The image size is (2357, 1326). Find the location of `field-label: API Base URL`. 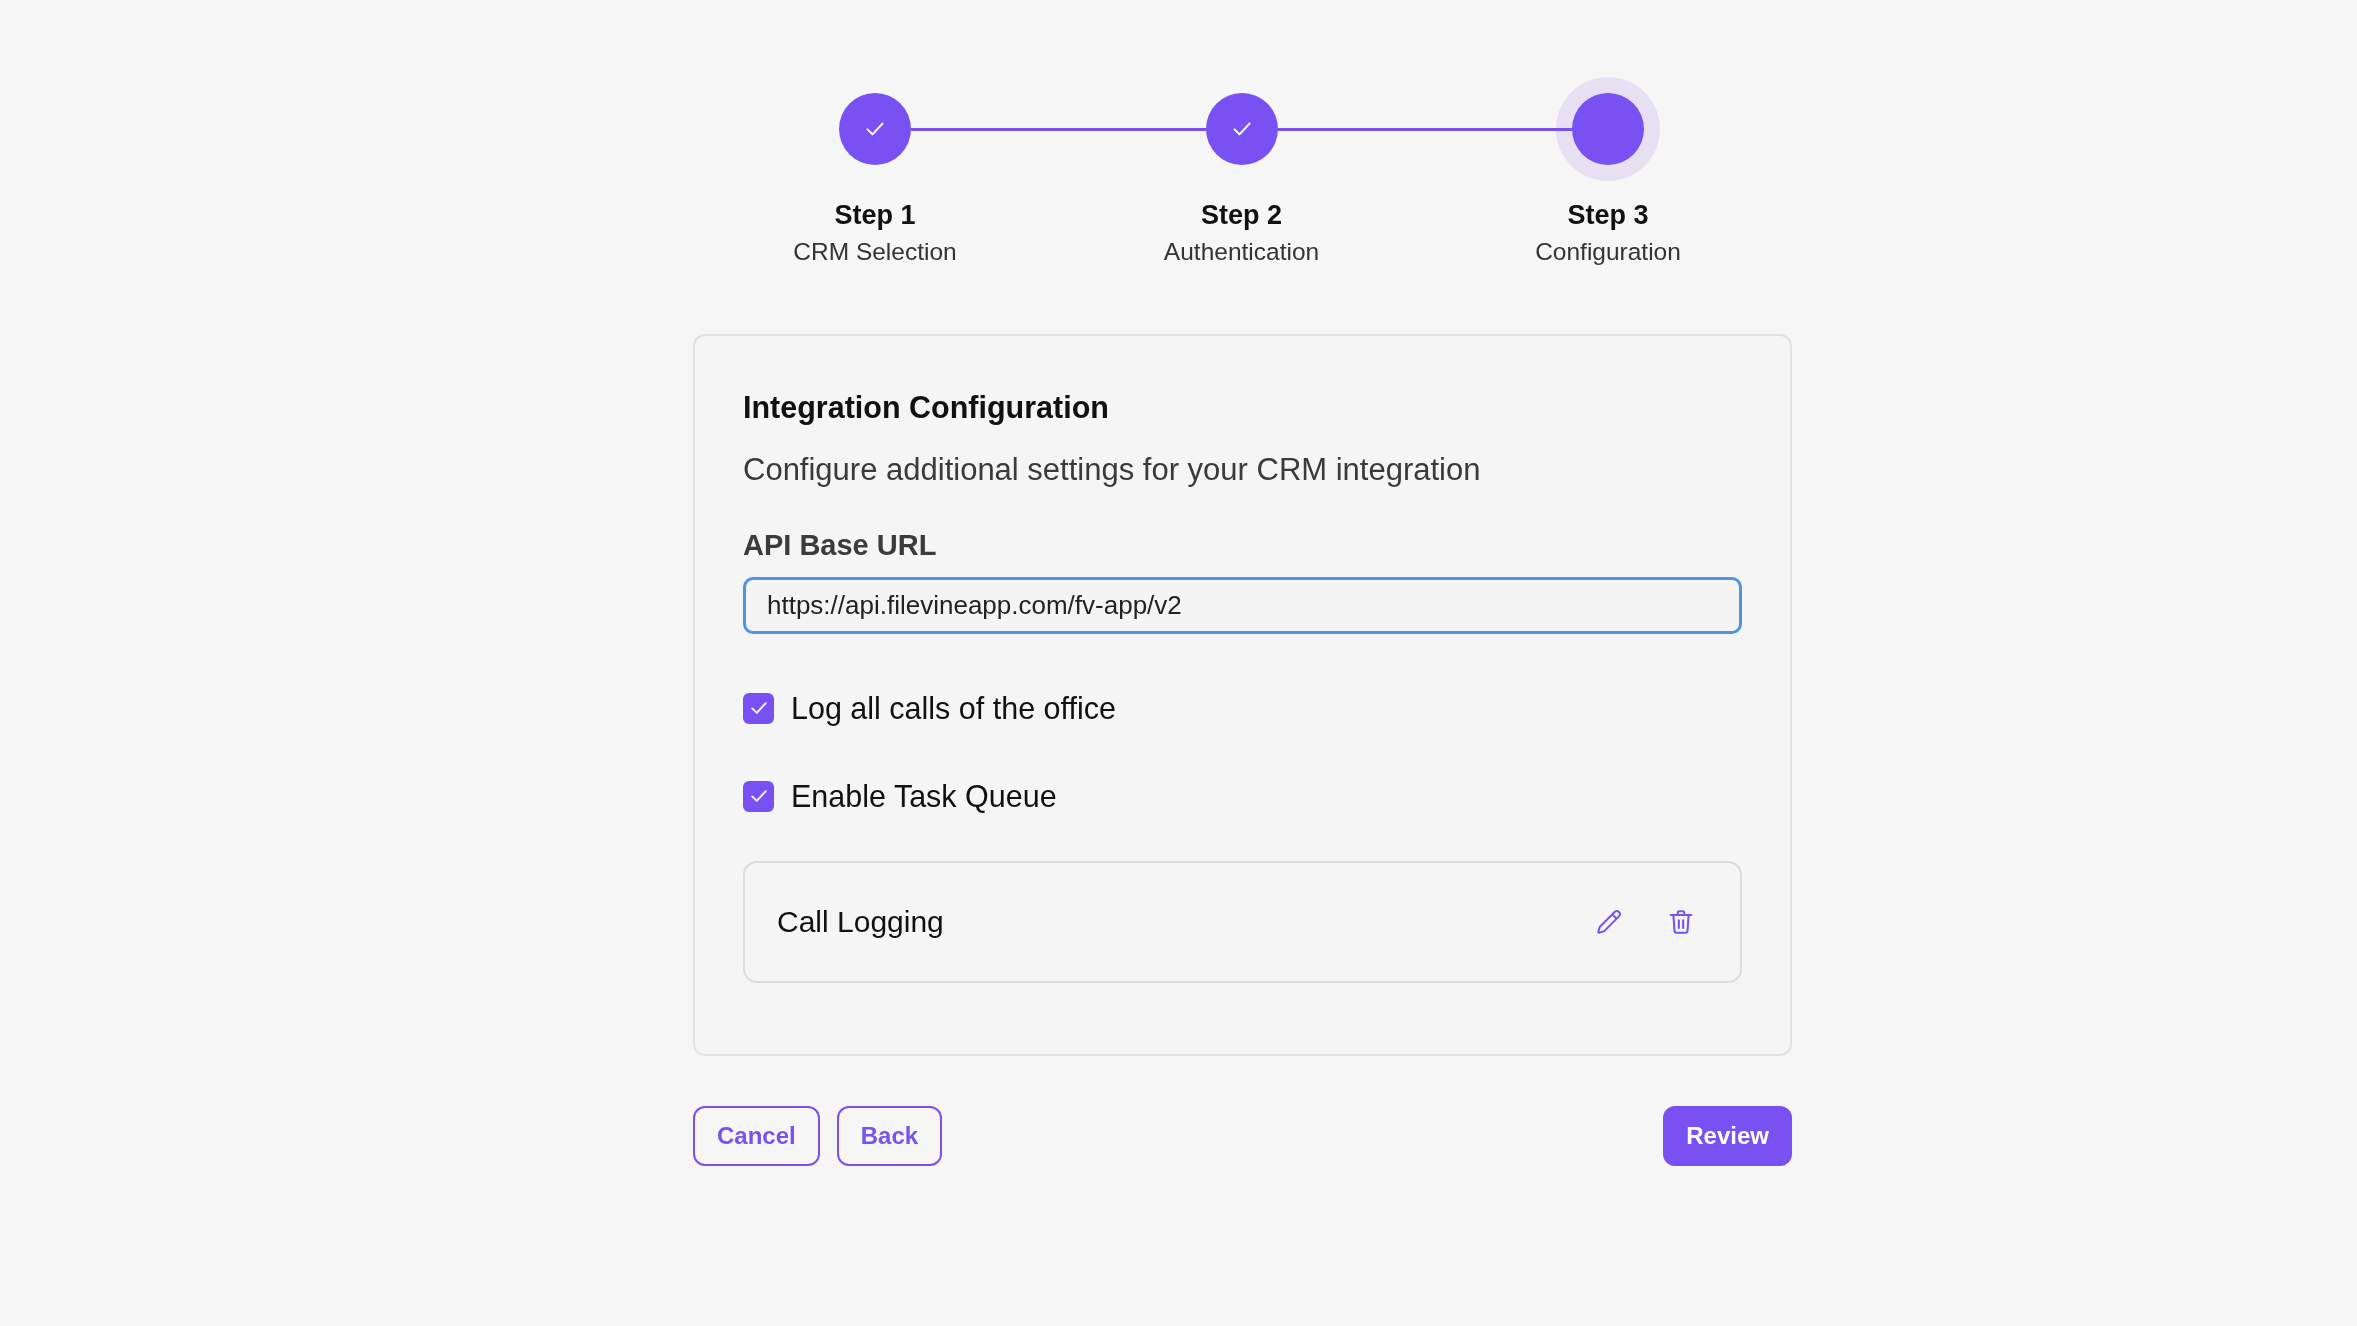

field-label: API Base URL is located at coordinates (840, 545).